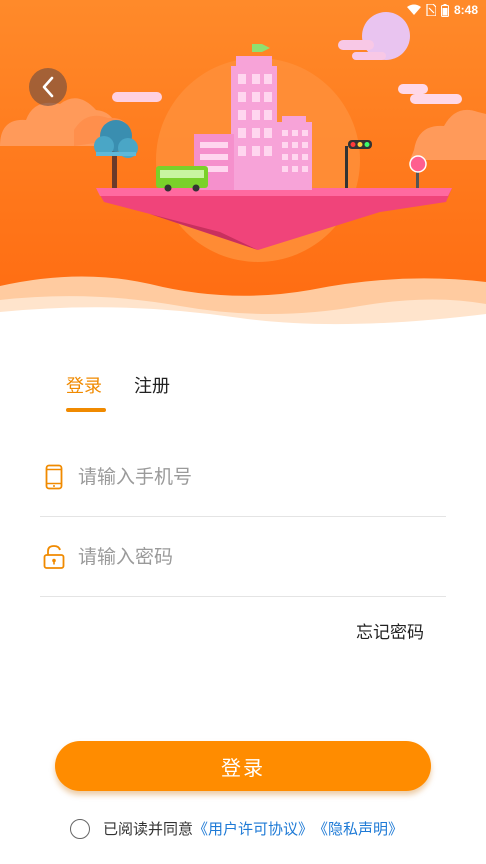  I want to click on agreement-prefix: 已阅读并同意, so click(148, 829).